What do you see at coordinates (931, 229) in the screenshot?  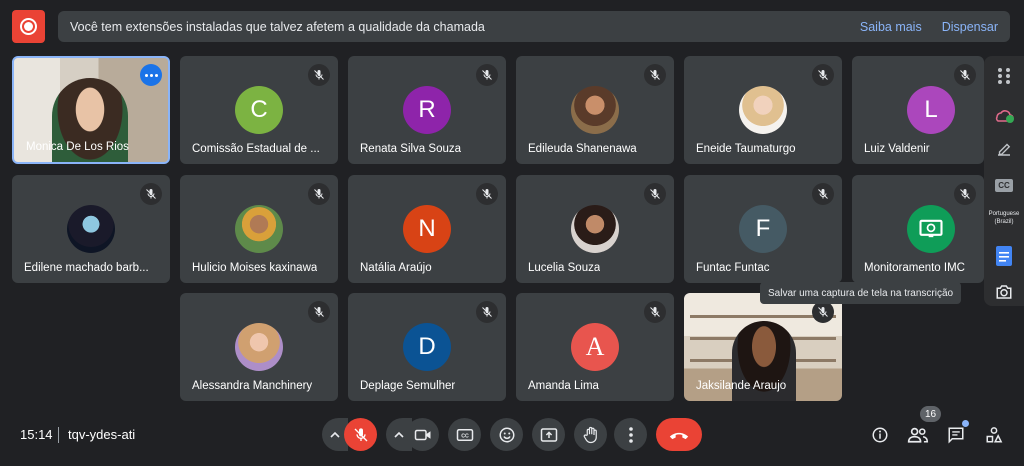 I see `monitor-logo-icon` at bounding box center [931, 229].